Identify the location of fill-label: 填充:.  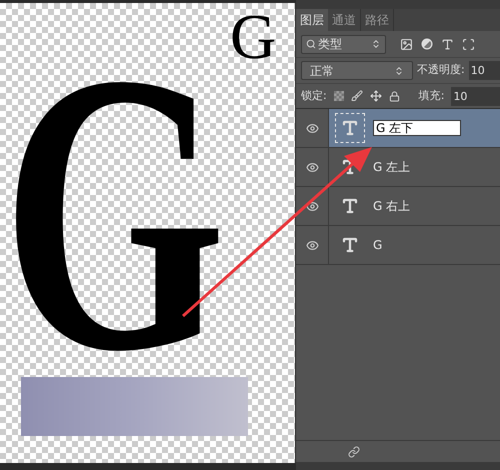
(431, 96).